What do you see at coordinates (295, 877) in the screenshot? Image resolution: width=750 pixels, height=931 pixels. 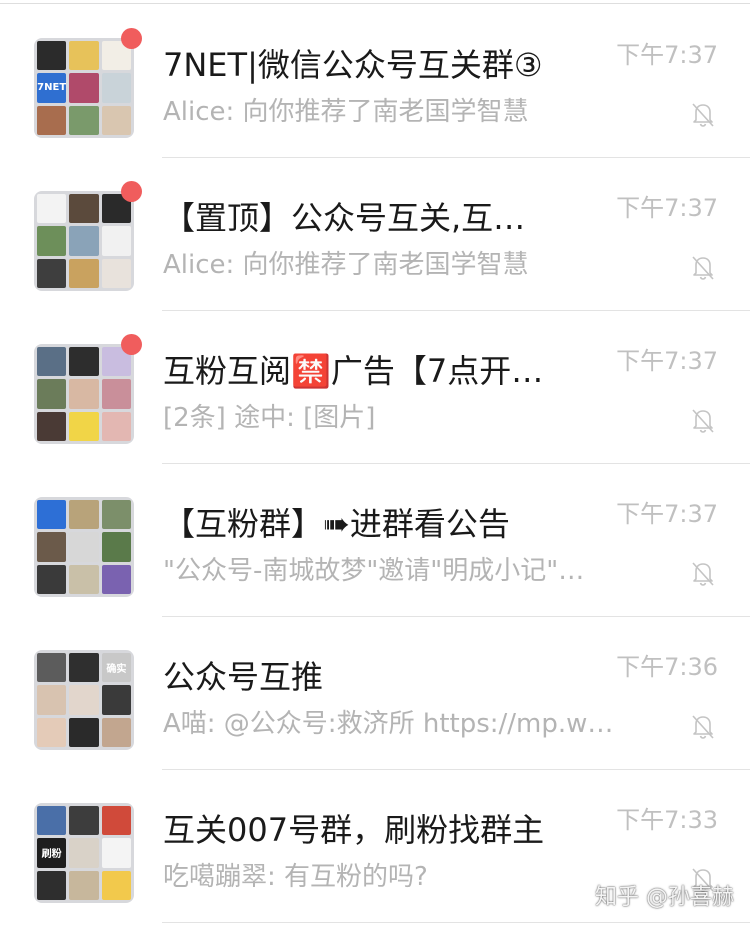 I see `chat-preview: 吃噶蹦翠: 有互粉的吗?` at bounding box center [295, 877].